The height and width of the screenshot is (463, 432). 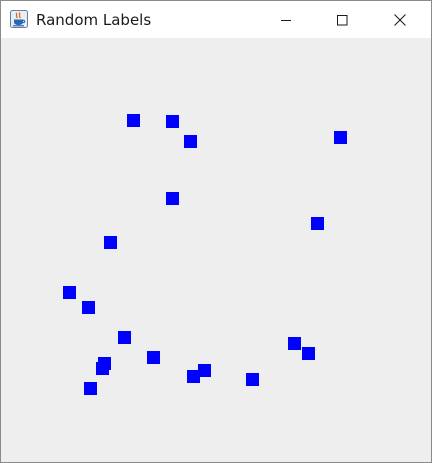 I want to click on close-button, so click(x=400, y=19).